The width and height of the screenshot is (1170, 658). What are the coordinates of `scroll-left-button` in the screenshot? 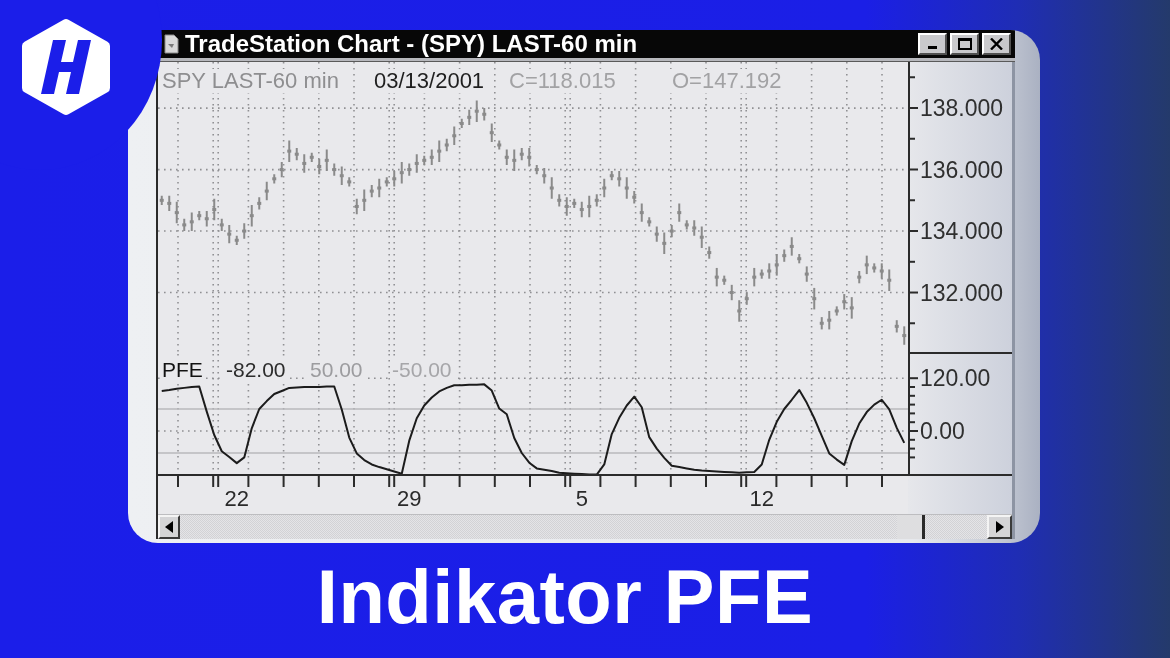 It's located at (169, 527).